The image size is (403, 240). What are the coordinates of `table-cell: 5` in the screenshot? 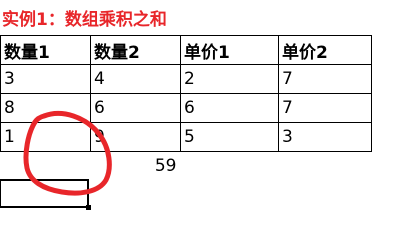 It's located at (229, 137).